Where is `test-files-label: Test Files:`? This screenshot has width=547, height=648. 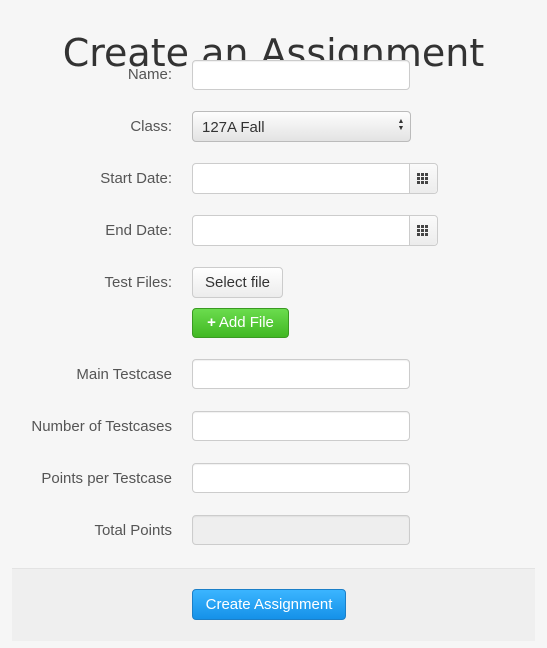
test-files-label: Test Files: is located at coordinates (138, 282).